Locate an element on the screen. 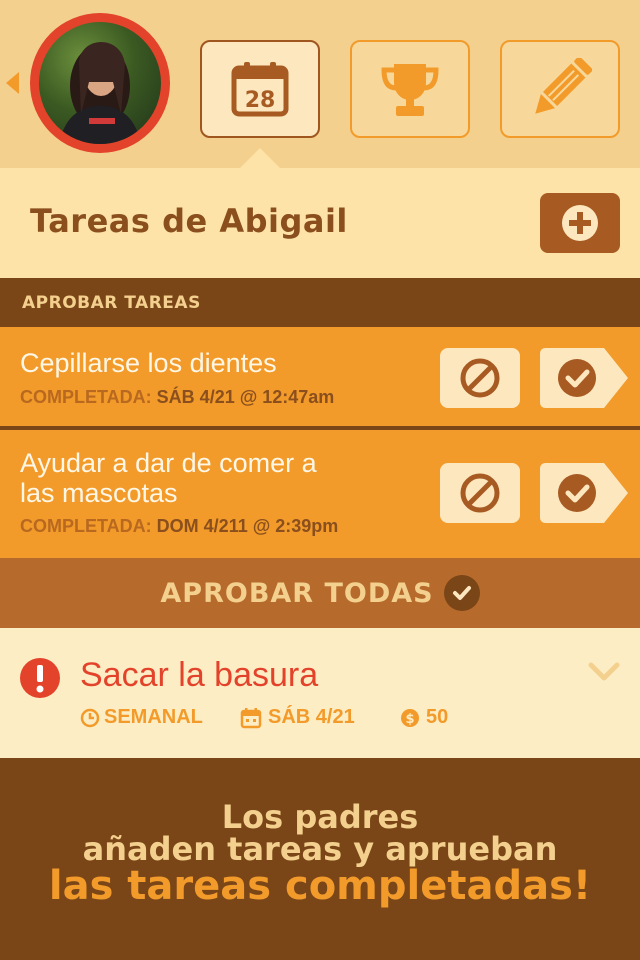 This screenshot has width=640, height=960. clock-icon is located at coordinates (90, 717).